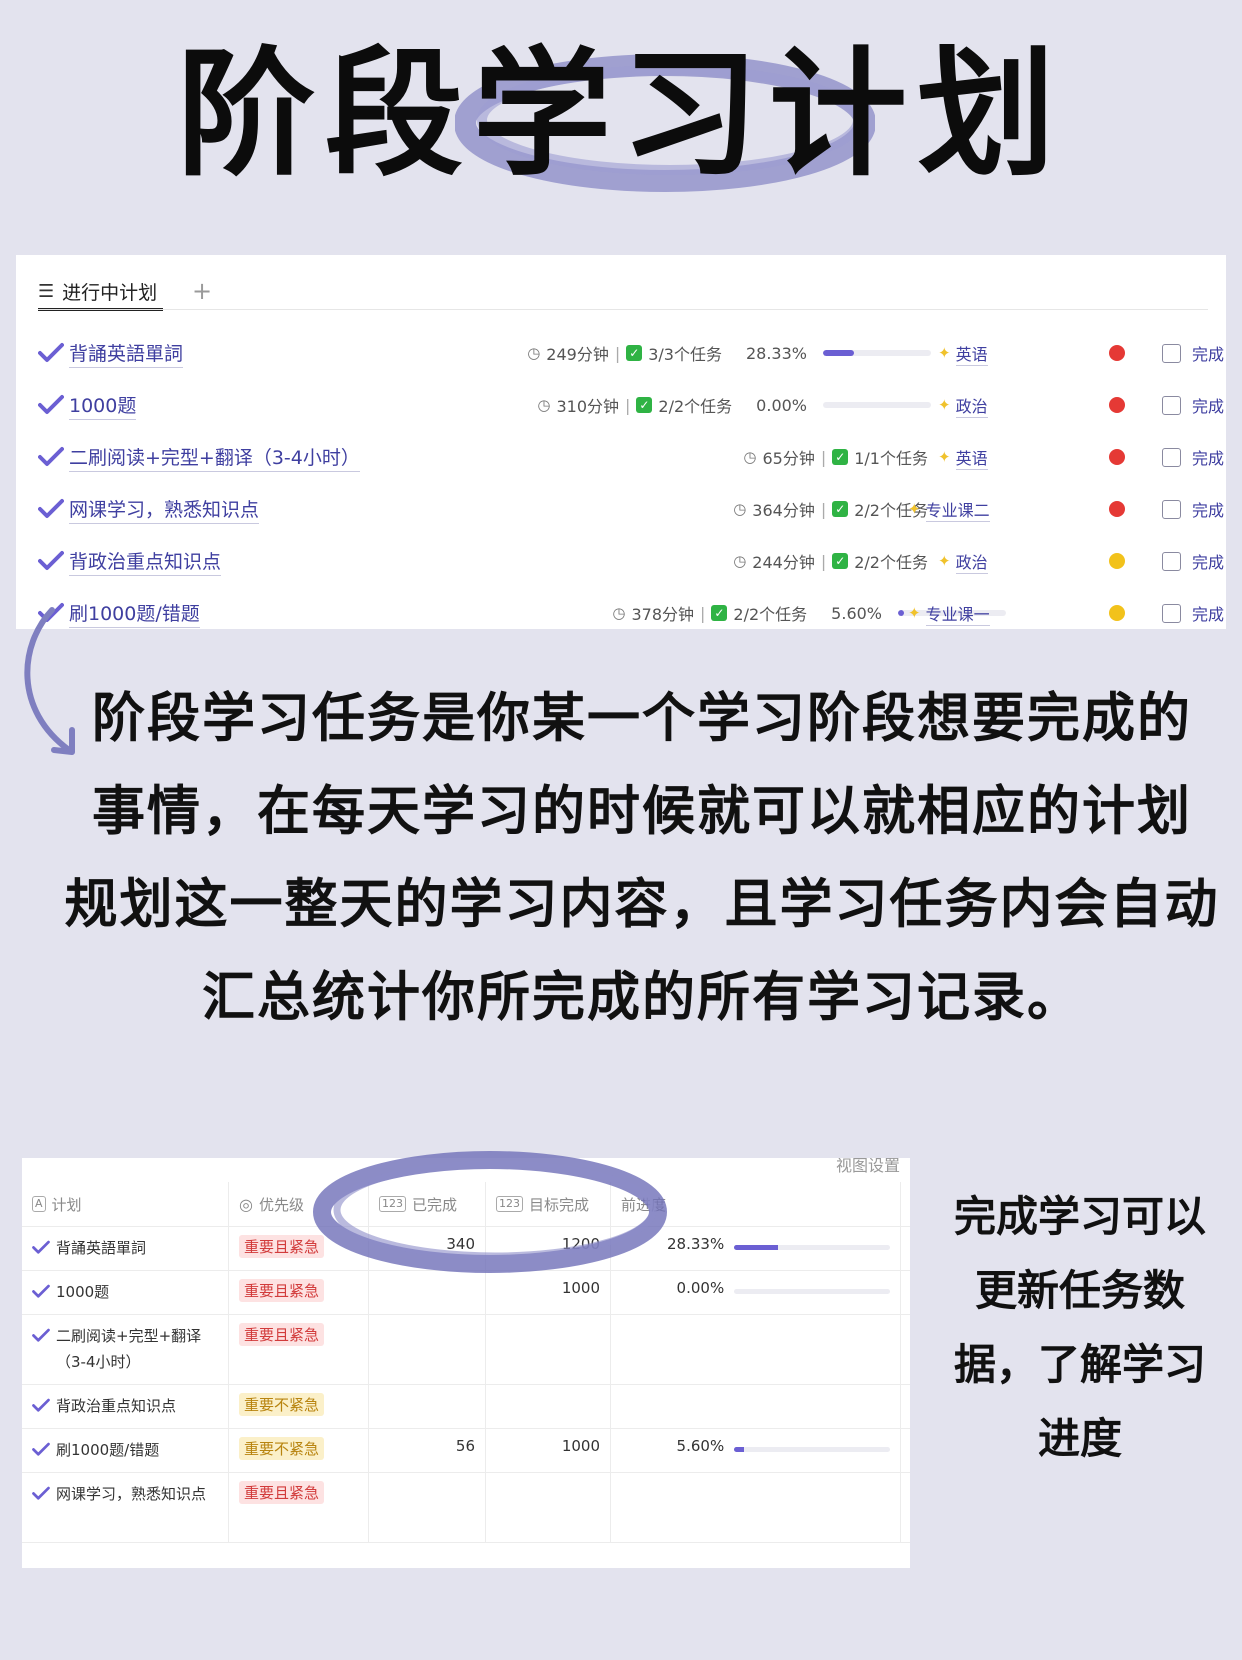  Describe the element at coordinates (642, 997) in the screenshot. I see `paragraph-line: 汇总统计你所完成的所有学习记录。` at that location.